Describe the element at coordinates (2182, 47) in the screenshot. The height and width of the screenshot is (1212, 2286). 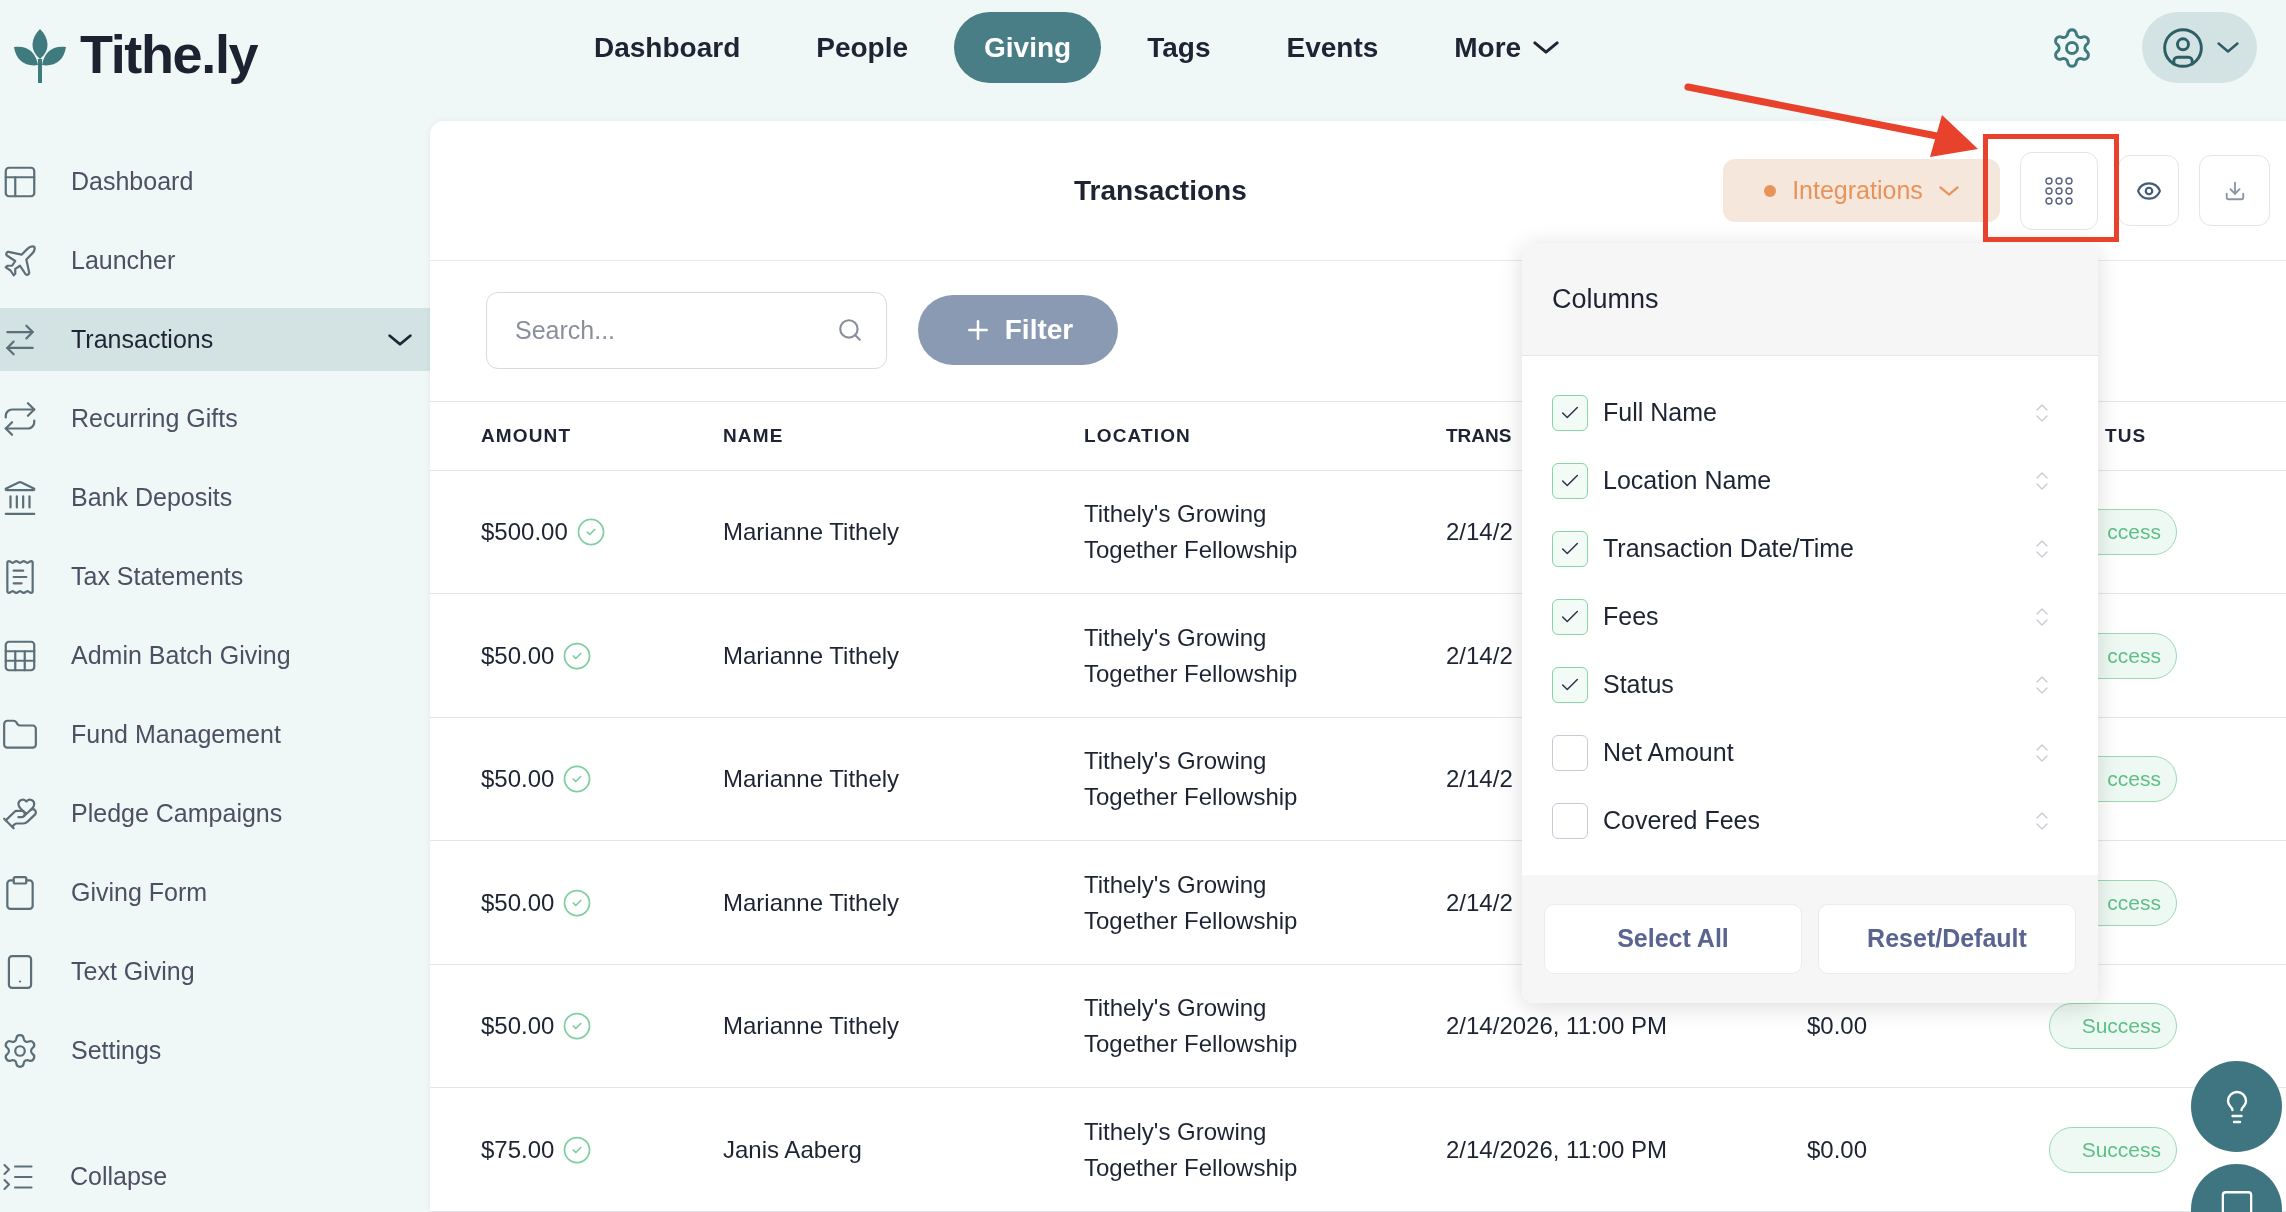
I see `user-avatar-icon` at that location.